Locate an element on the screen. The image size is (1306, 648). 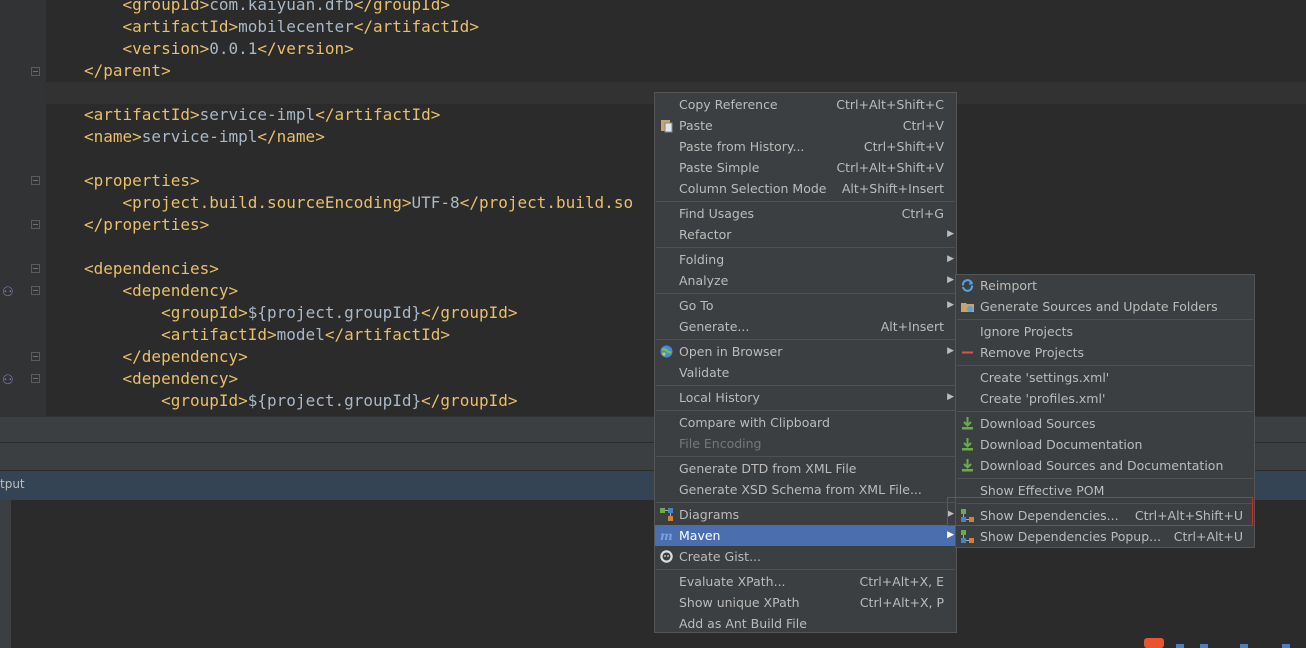
menu-item-label: Download Sources and Documentation is located at coordinates (1102, 465).